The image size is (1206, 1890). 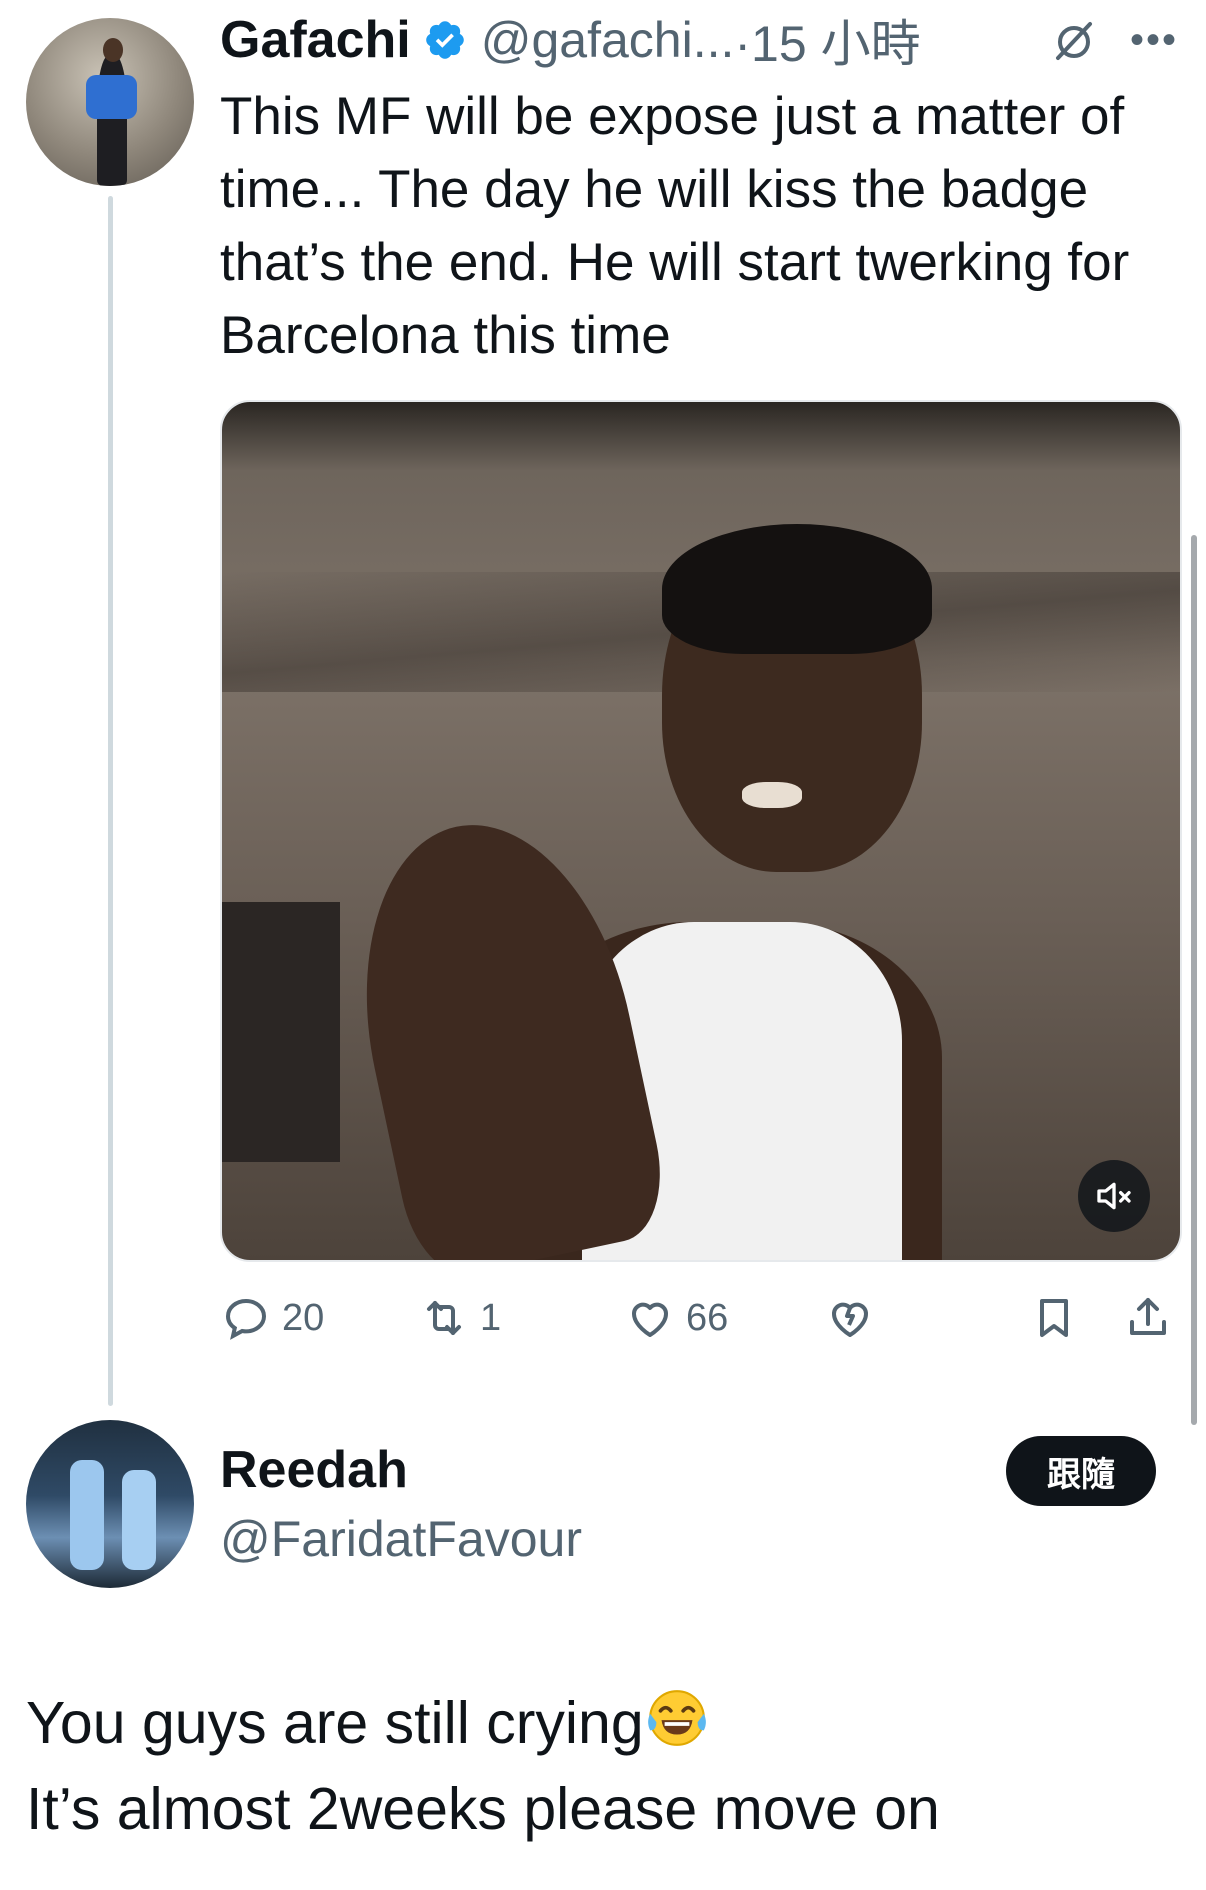 I want to click on bookmark-icon, so click(x=1054, y=1318).